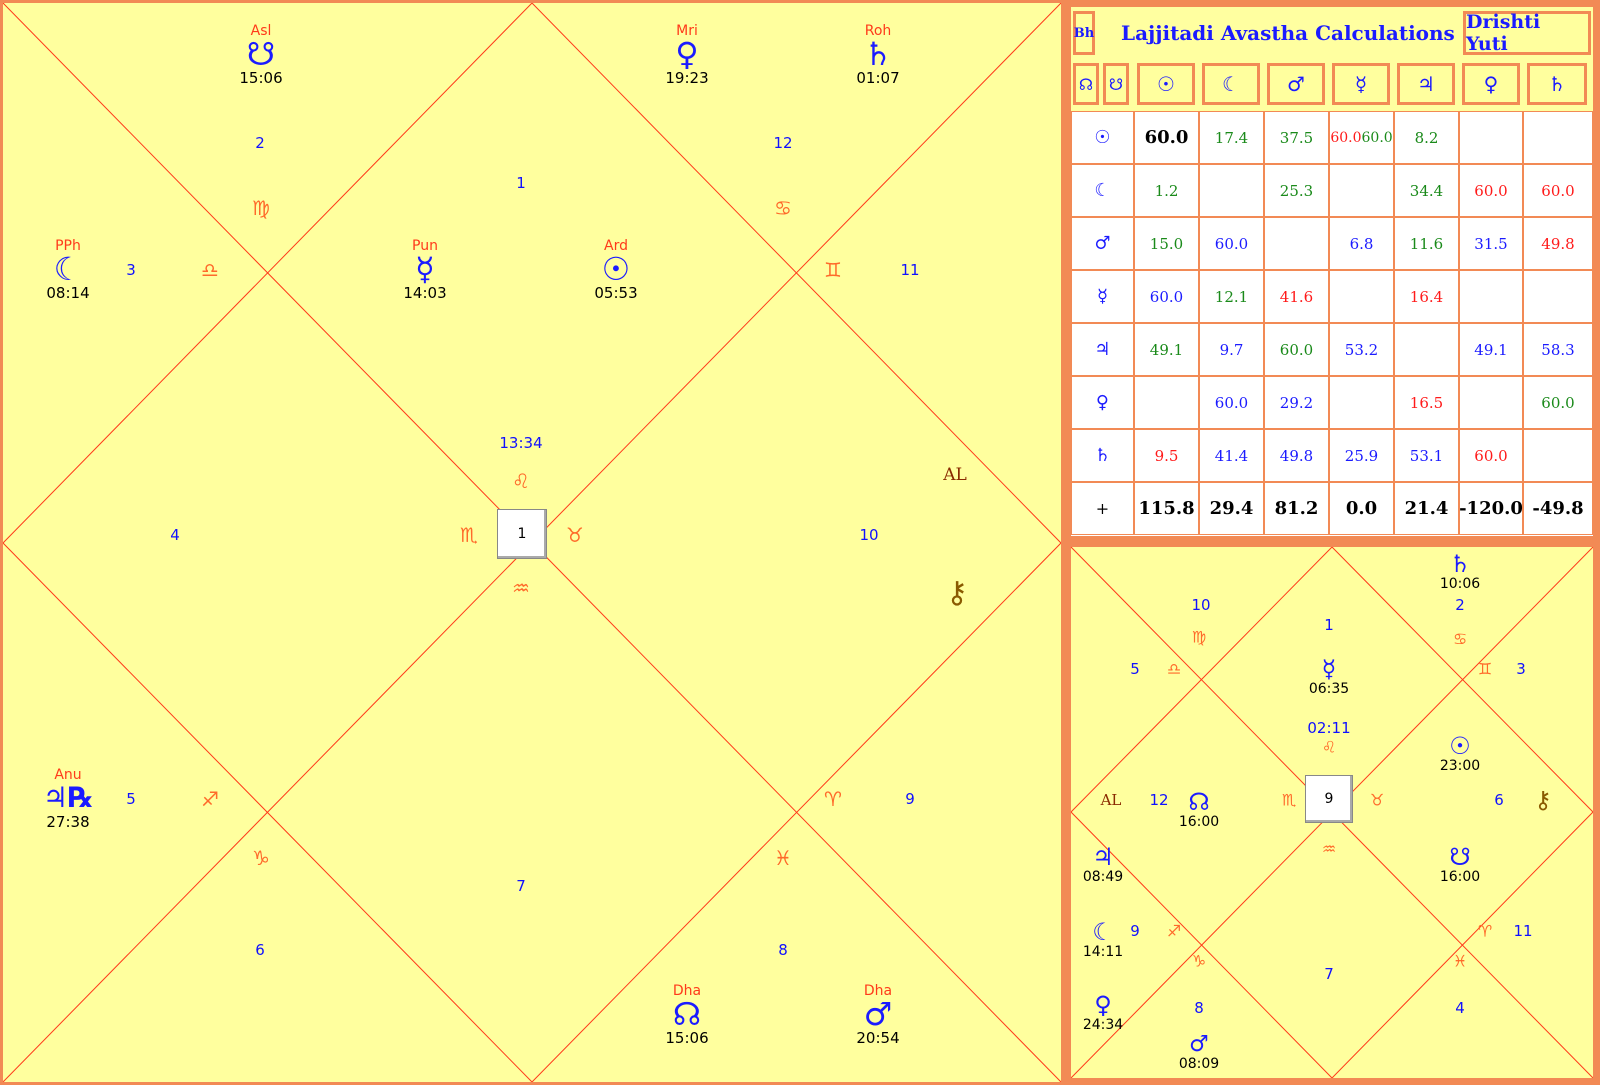  What do you see at coordinates (1329, 974) in the screenshot?
I see `house-number: 7` at bounding box center [1329, 974].